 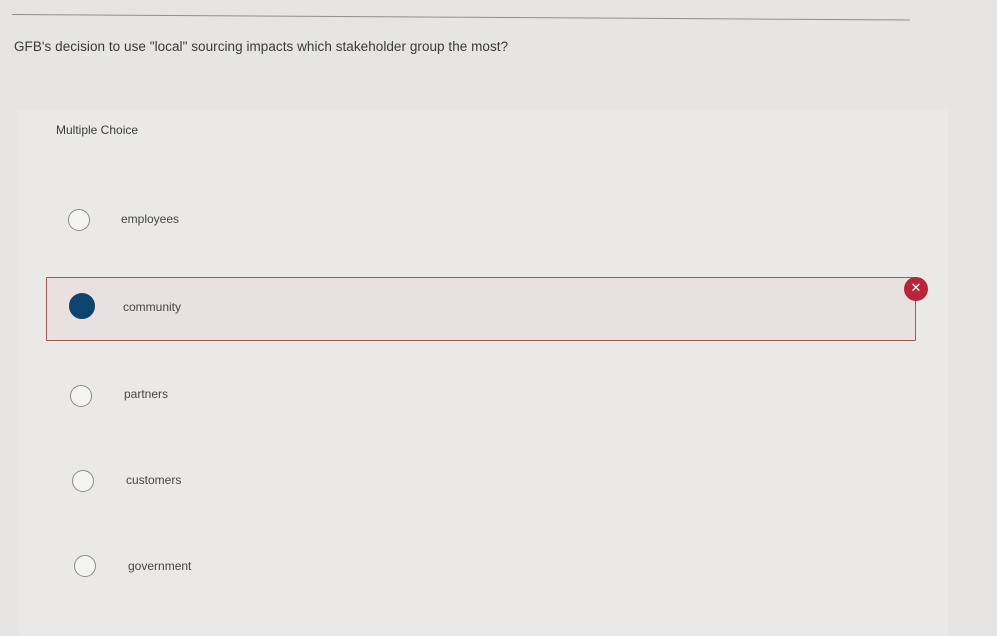 What do you see at coordinates (154, 480) in the screenshot?
I see `answer-option-label: customers` at bounding box center [154, 480].